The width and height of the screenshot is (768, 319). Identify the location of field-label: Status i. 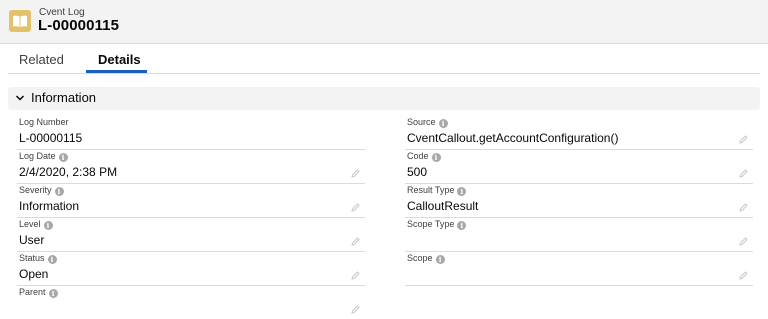
(38, 258).